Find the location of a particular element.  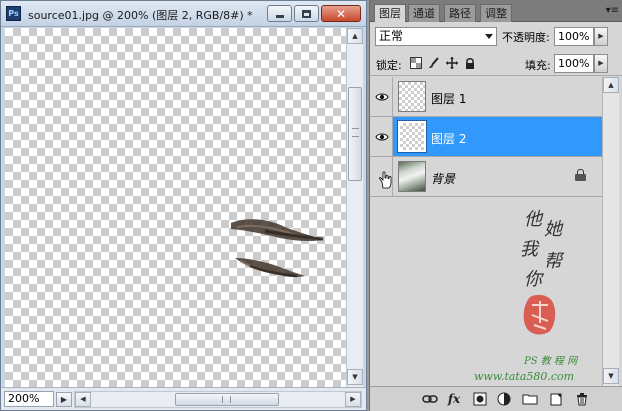

watermark-char: 他 is located at coordinates (533, 219).